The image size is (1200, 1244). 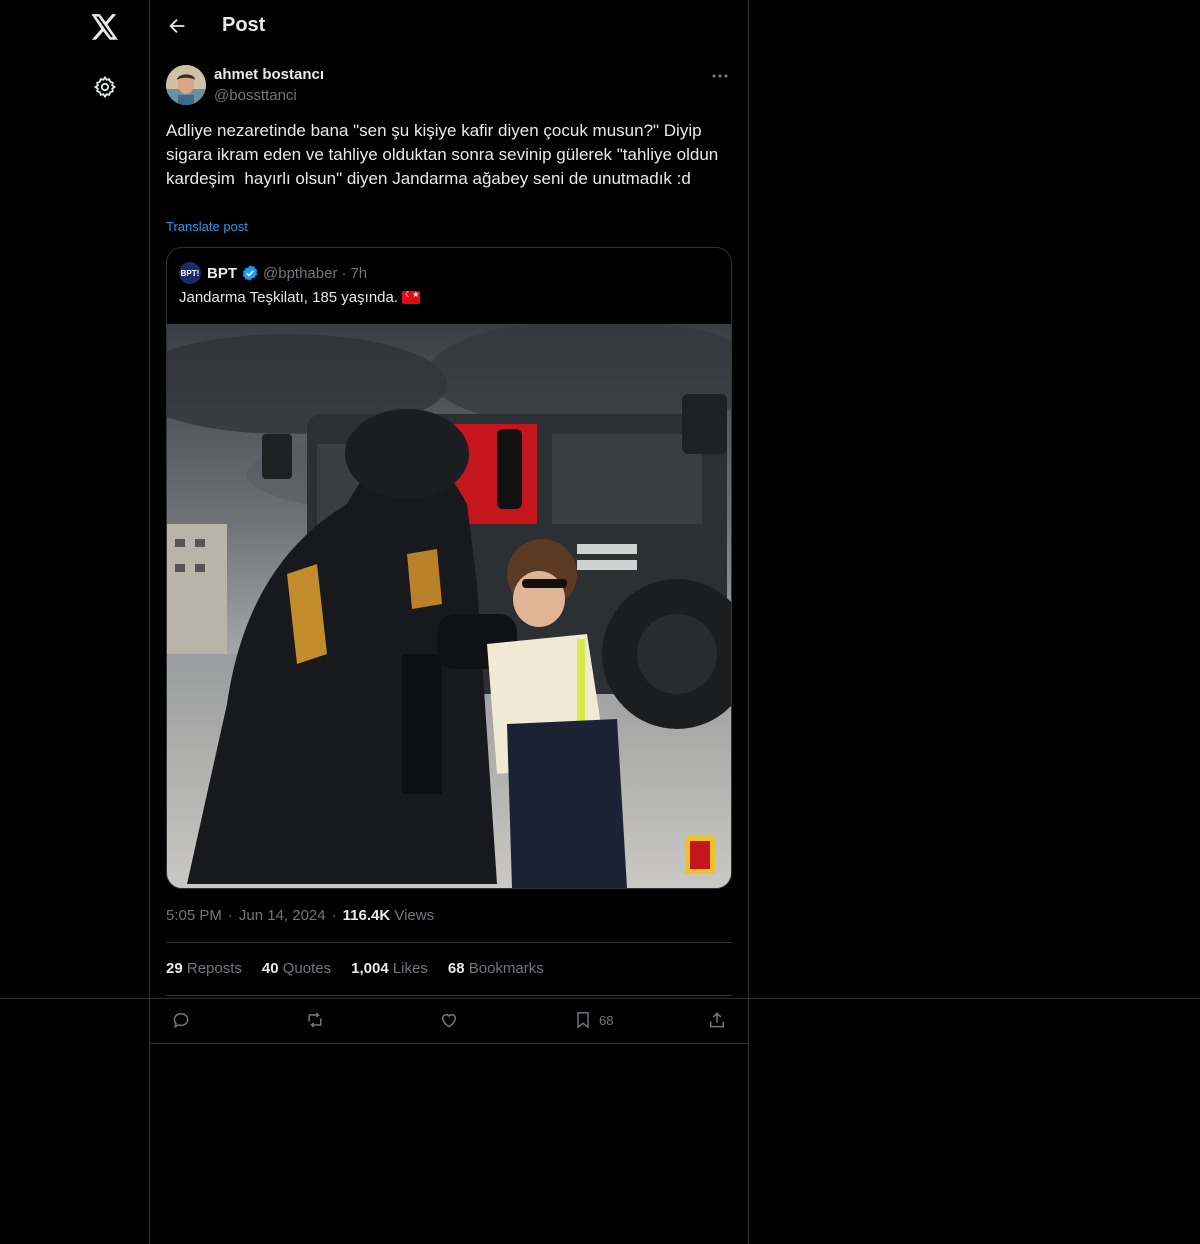 What do you see at coordinates (269, 74) in the screenshot?
I see `author-name: ahmet bostancı` at bounding box center [269, 74].